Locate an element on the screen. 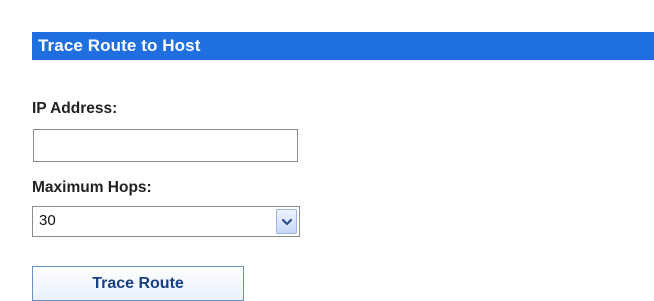  chevron-down-icon is located at coordinates (286, 221).